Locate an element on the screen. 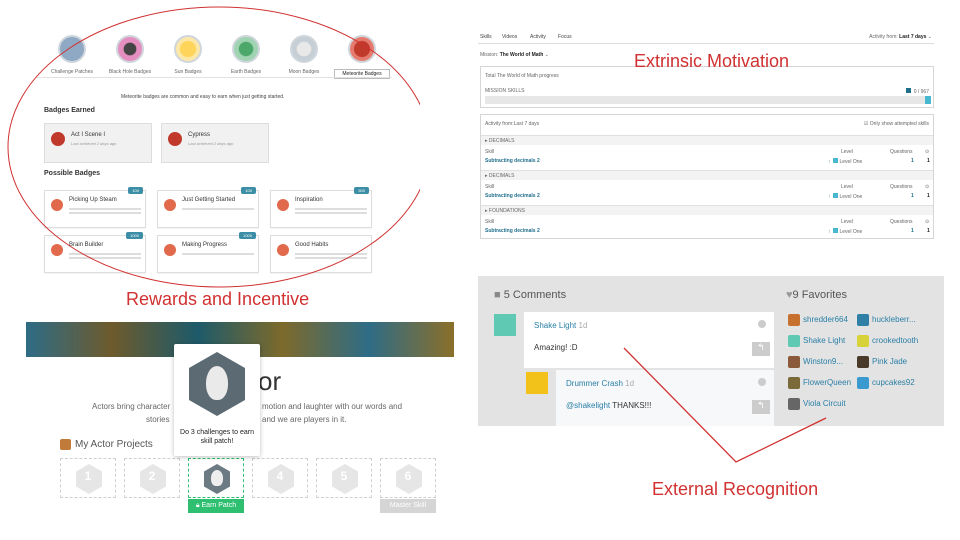 The width and height of the screenshot is (960, 540). project-slot: 4 is located at coordinates (280, 478).